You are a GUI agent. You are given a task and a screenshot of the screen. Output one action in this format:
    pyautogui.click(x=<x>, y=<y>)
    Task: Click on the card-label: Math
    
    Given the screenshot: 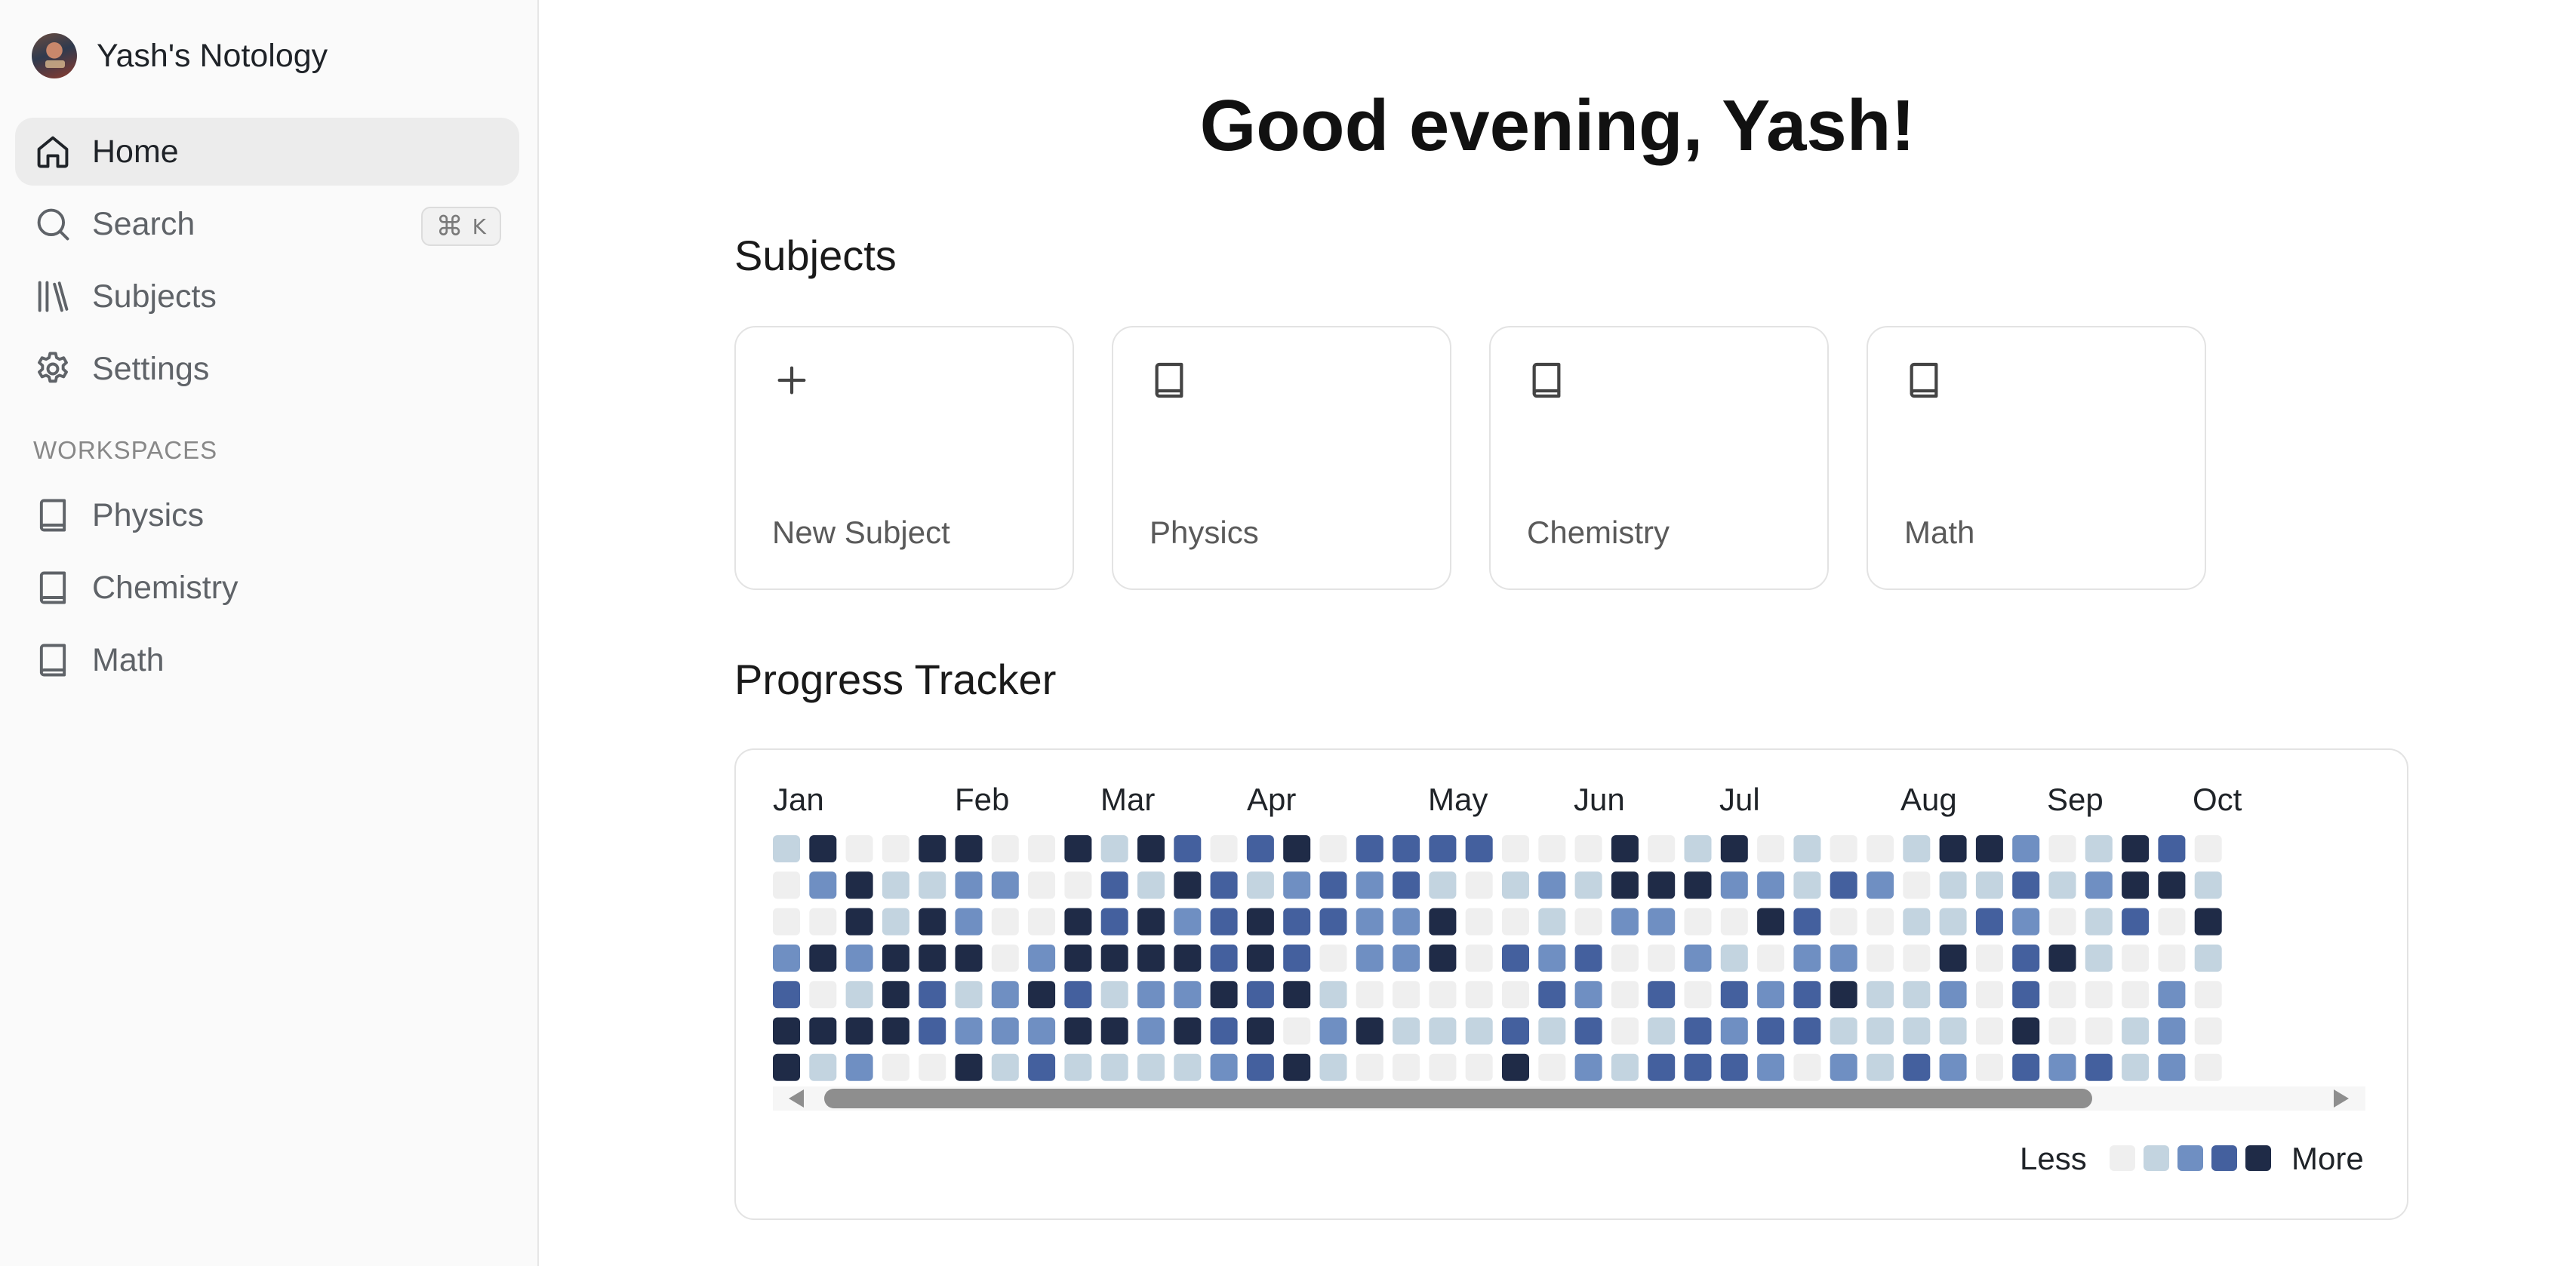 What is the action you would take?
    pyautogui.click(x=1939, y=532)
    